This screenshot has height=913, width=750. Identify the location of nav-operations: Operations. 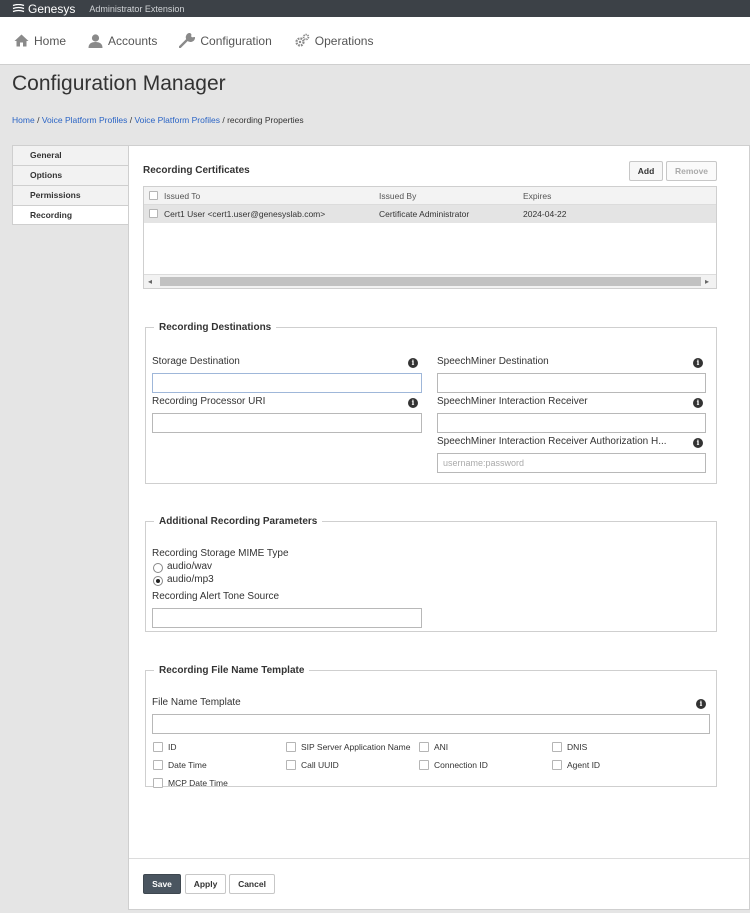
(334, 40).